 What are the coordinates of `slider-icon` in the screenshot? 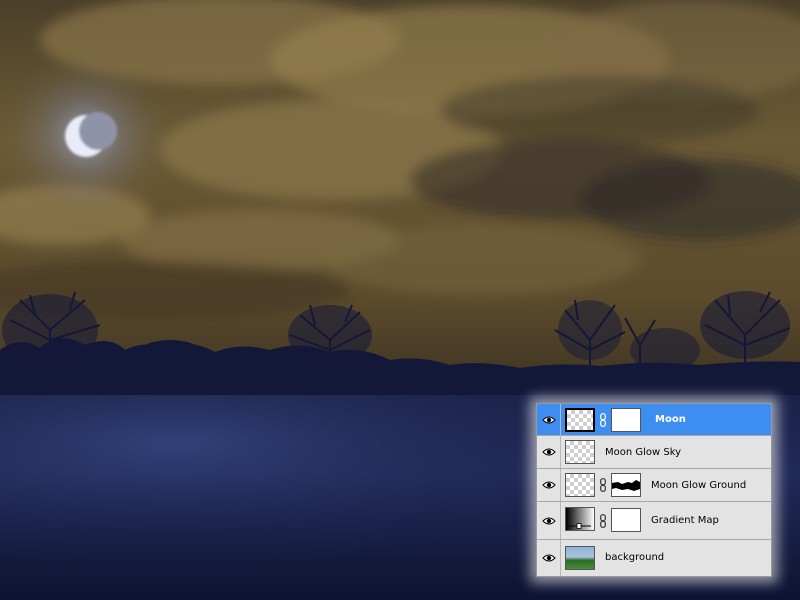 It's located at (580, 526).